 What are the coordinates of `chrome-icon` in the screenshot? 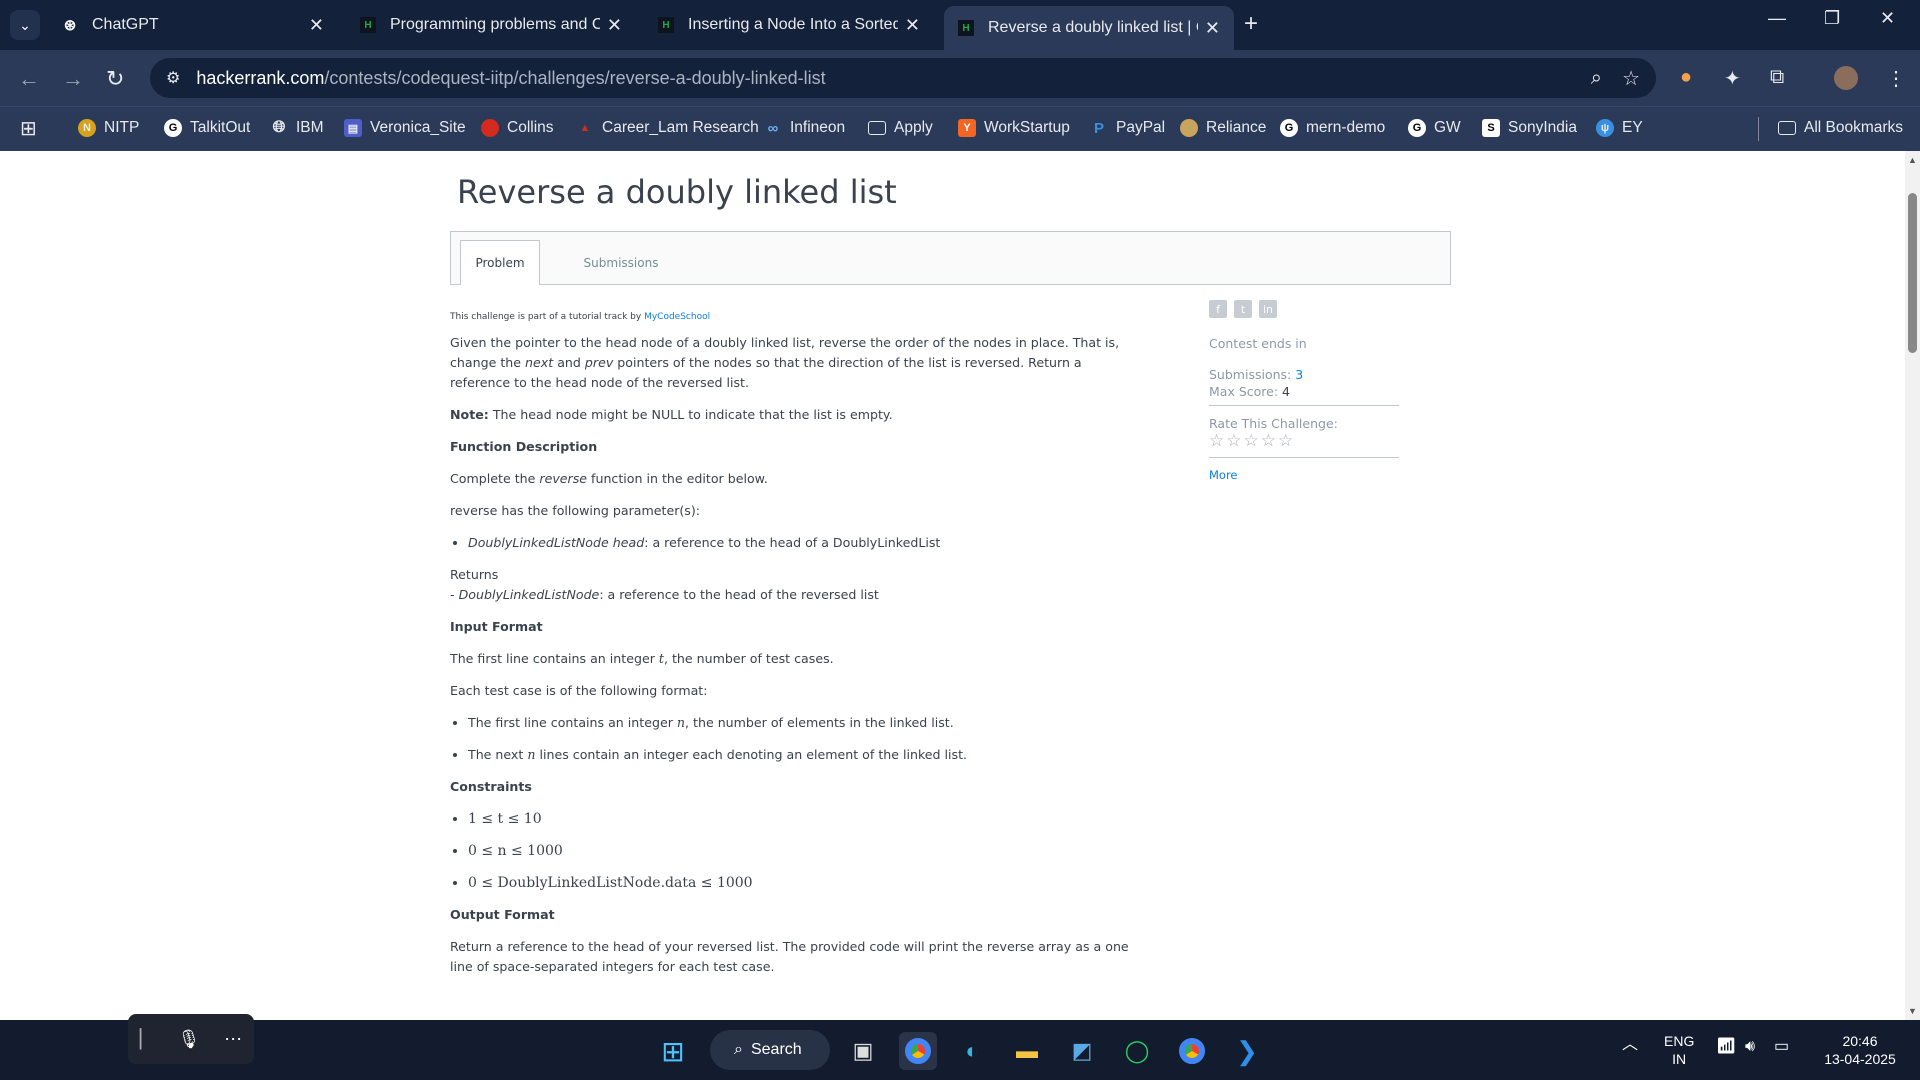 It's located at (1192, 1051).